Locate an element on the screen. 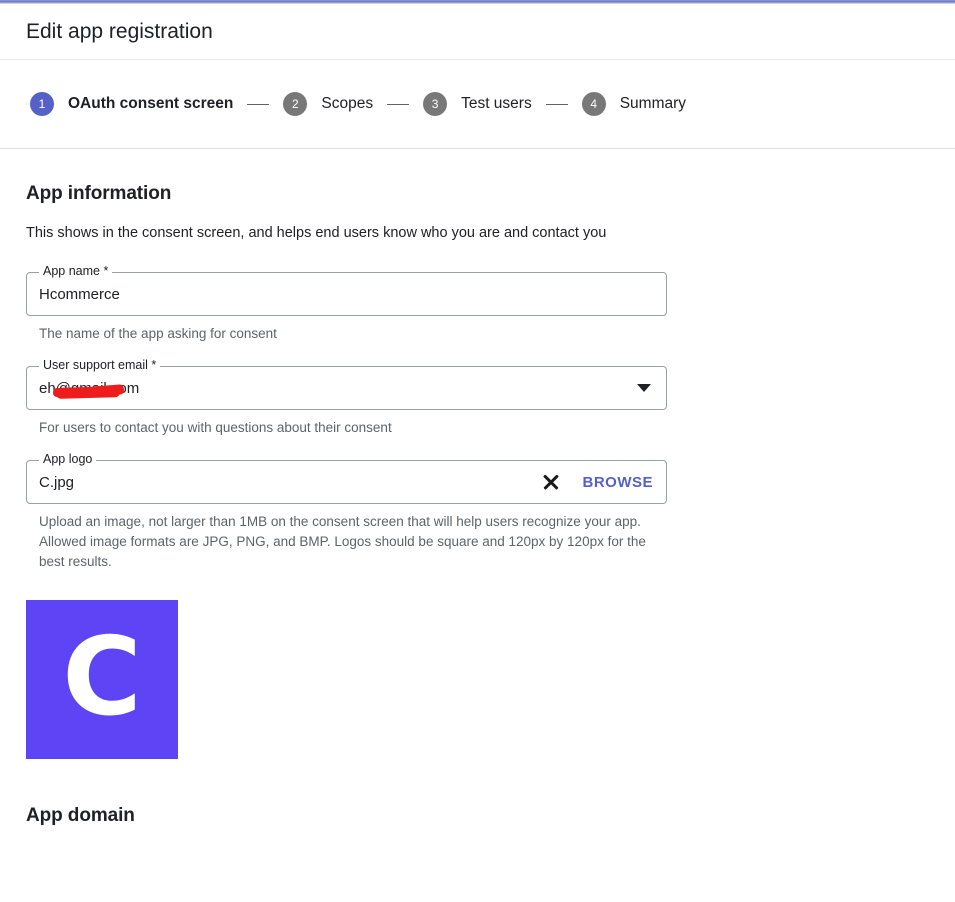 Image resolution: width=955 pixels, height=902 pixels. step-summary: 4 Summary is located at coordinates (634, 104).